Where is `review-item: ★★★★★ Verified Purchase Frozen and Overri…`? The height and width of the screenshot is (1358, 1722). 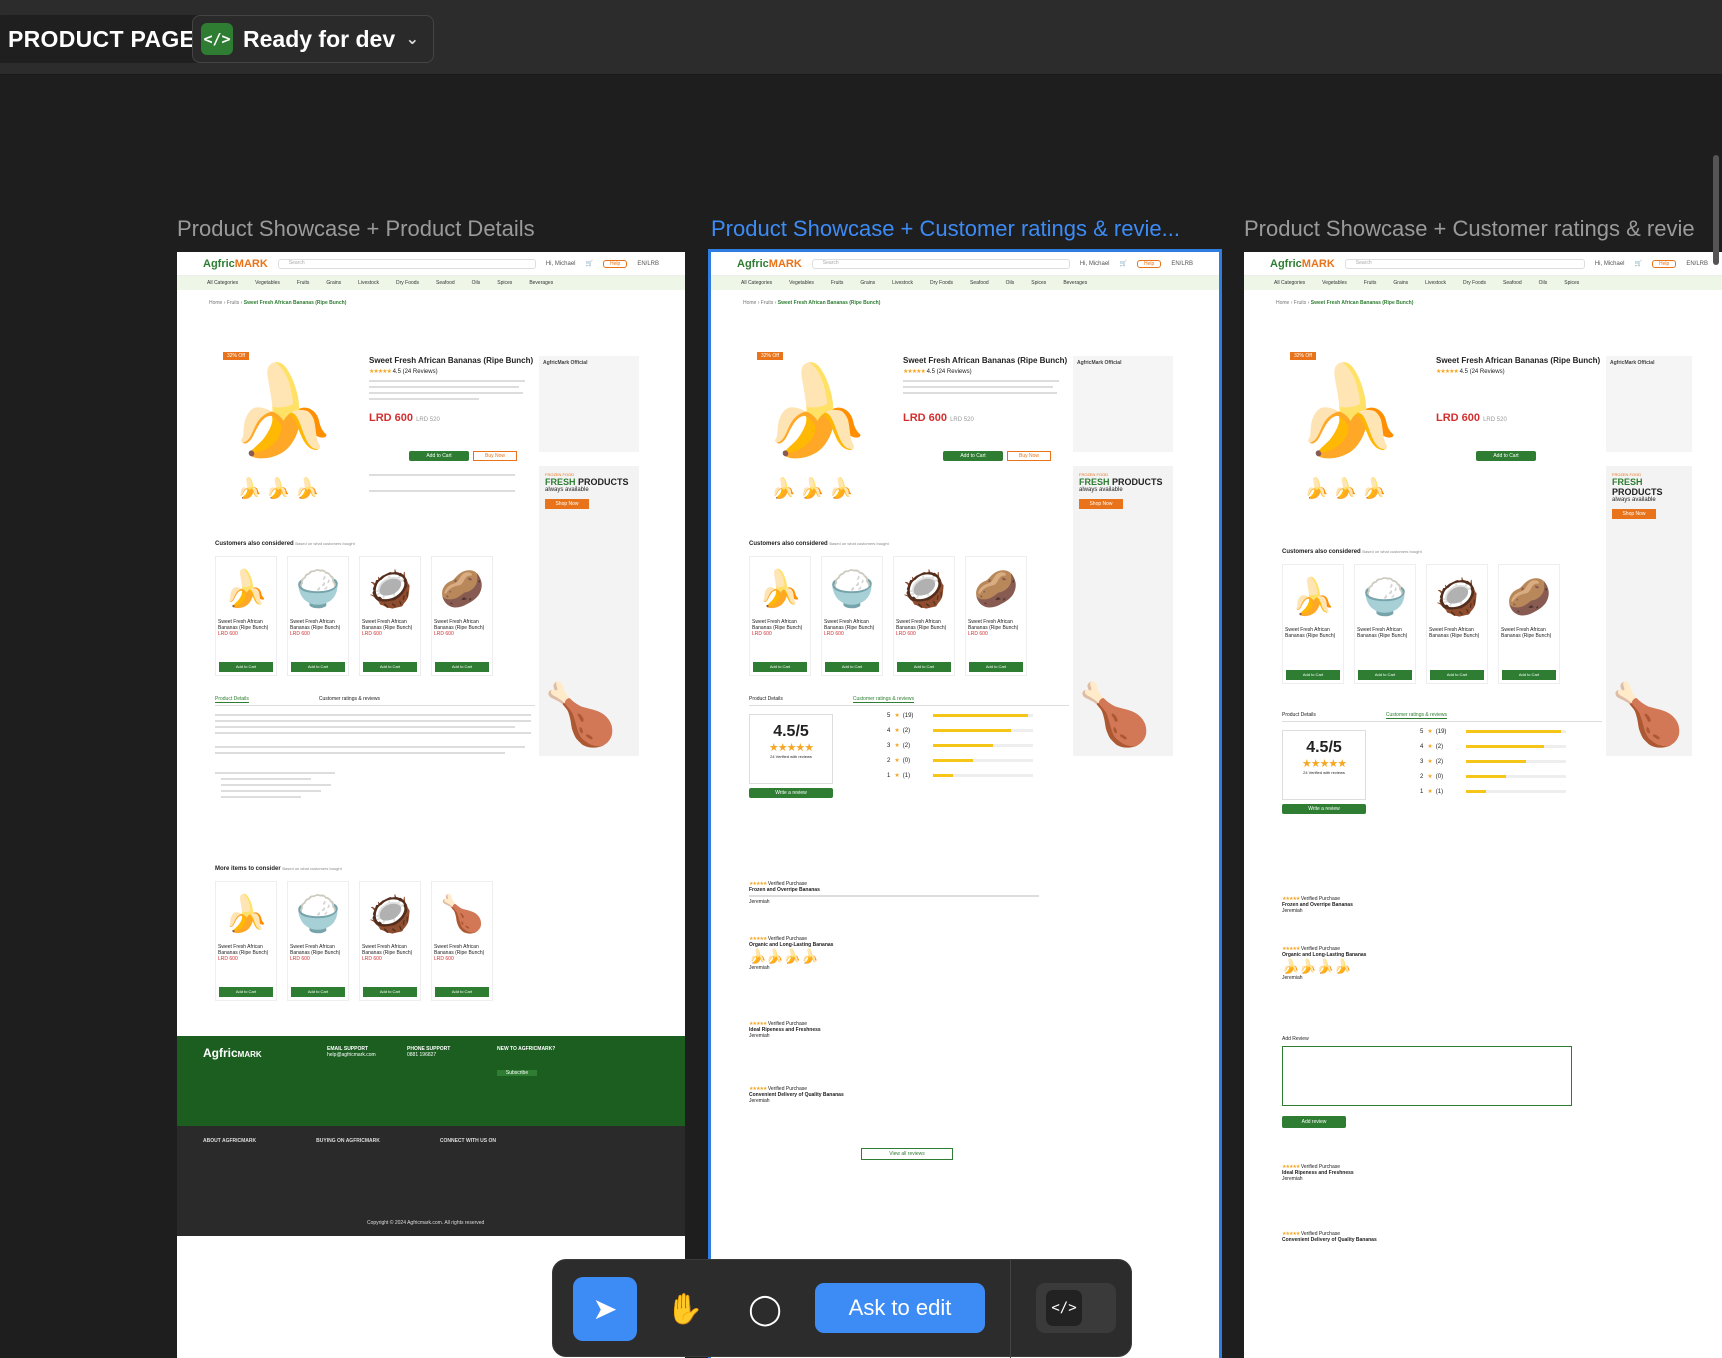 review-item: ★★★★★ Verified Purchase Frozen and Overri… is located at coordinates (899, 893).